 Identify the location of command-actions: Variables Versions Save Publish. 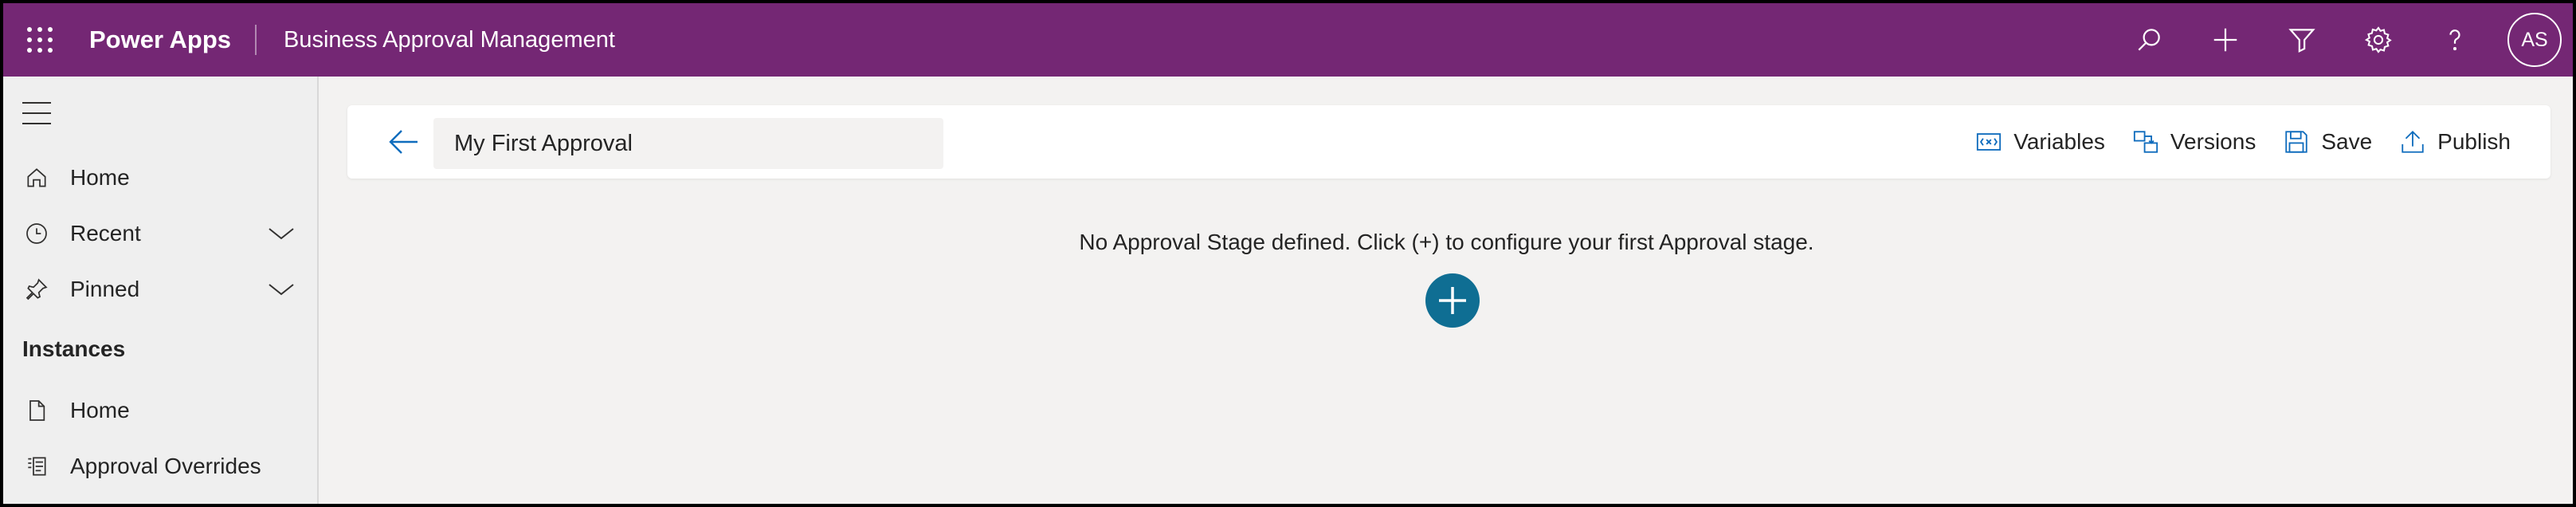
(2229, 142).